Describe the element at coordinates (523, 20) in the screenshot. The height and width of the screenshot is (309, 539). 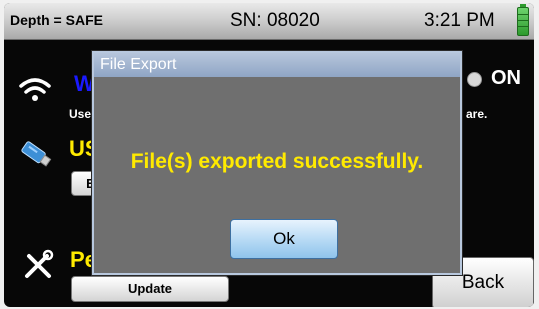
I see `battery-icon` at that location.